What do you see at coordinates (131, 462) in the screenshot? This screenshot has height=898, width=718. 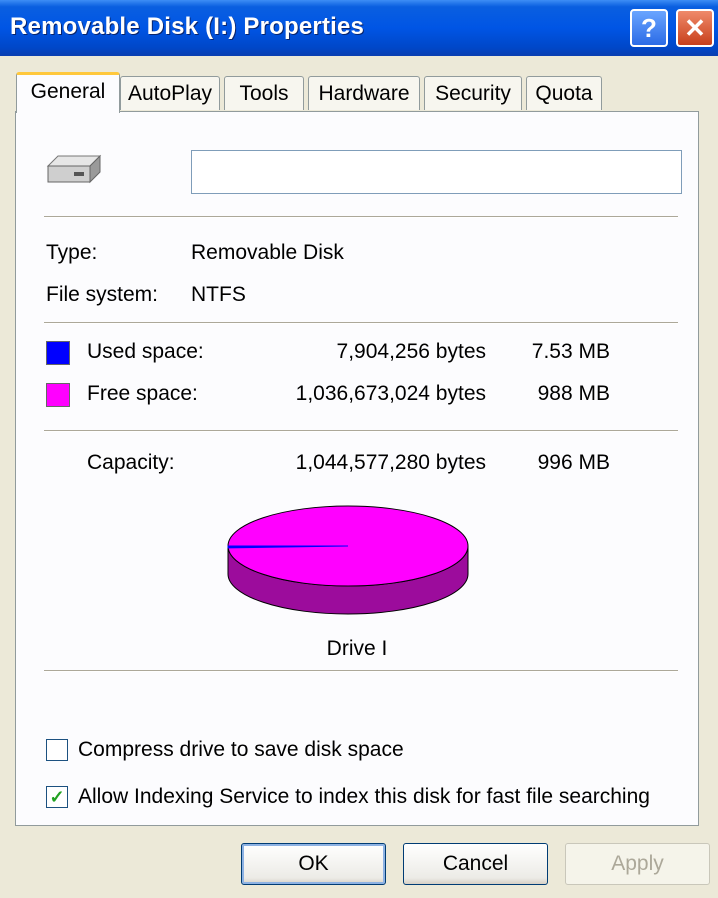 I see `capacity-label: Capacity:` at bounding box center [131, 462].